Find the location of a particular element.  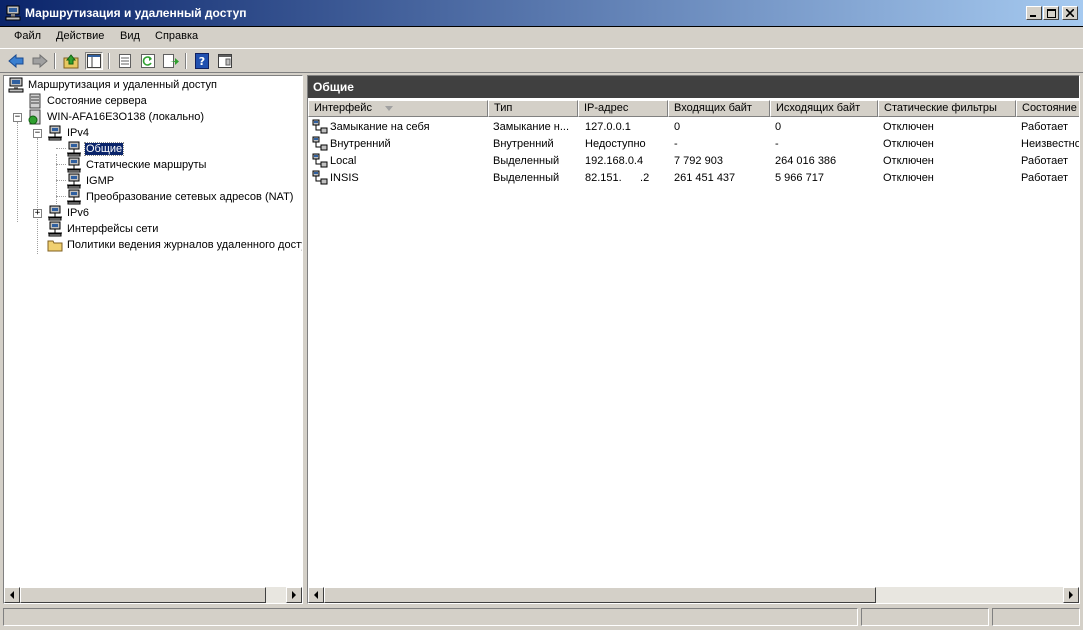

details-horizontal-scrollbar is located at coordinates (693, 595).